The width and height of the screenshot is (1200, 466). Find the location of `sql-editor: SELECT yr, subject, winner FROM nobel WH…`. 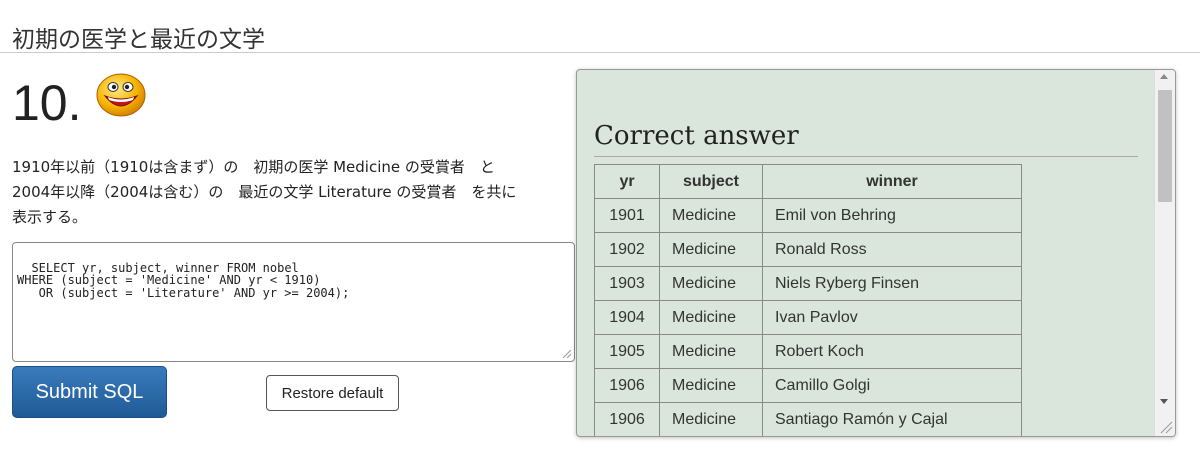

sql-editor: SELECT yr, subject, winner FROM nobel WH… is located at coordinates (293, 302).